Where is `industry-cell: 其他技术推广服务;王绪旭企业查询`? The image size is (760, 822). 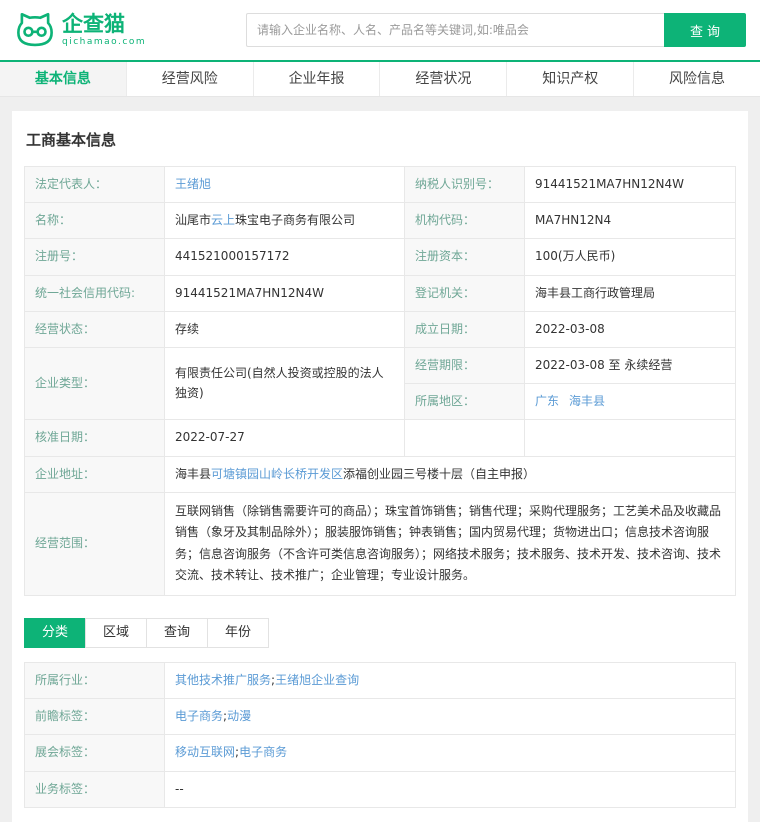
industry-cell: 其他技术推广服务;王绪旭企业查询 is located at coordinates (450, 681).